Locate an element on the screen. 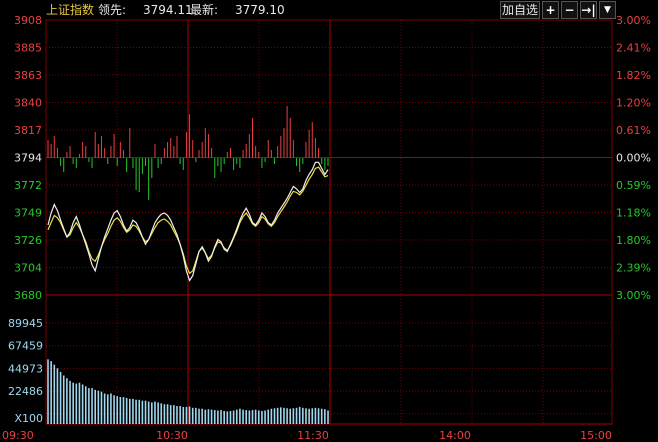  volume-axis: 89945 67459 44973 22486 X100 is located at coordinates (25, 371).